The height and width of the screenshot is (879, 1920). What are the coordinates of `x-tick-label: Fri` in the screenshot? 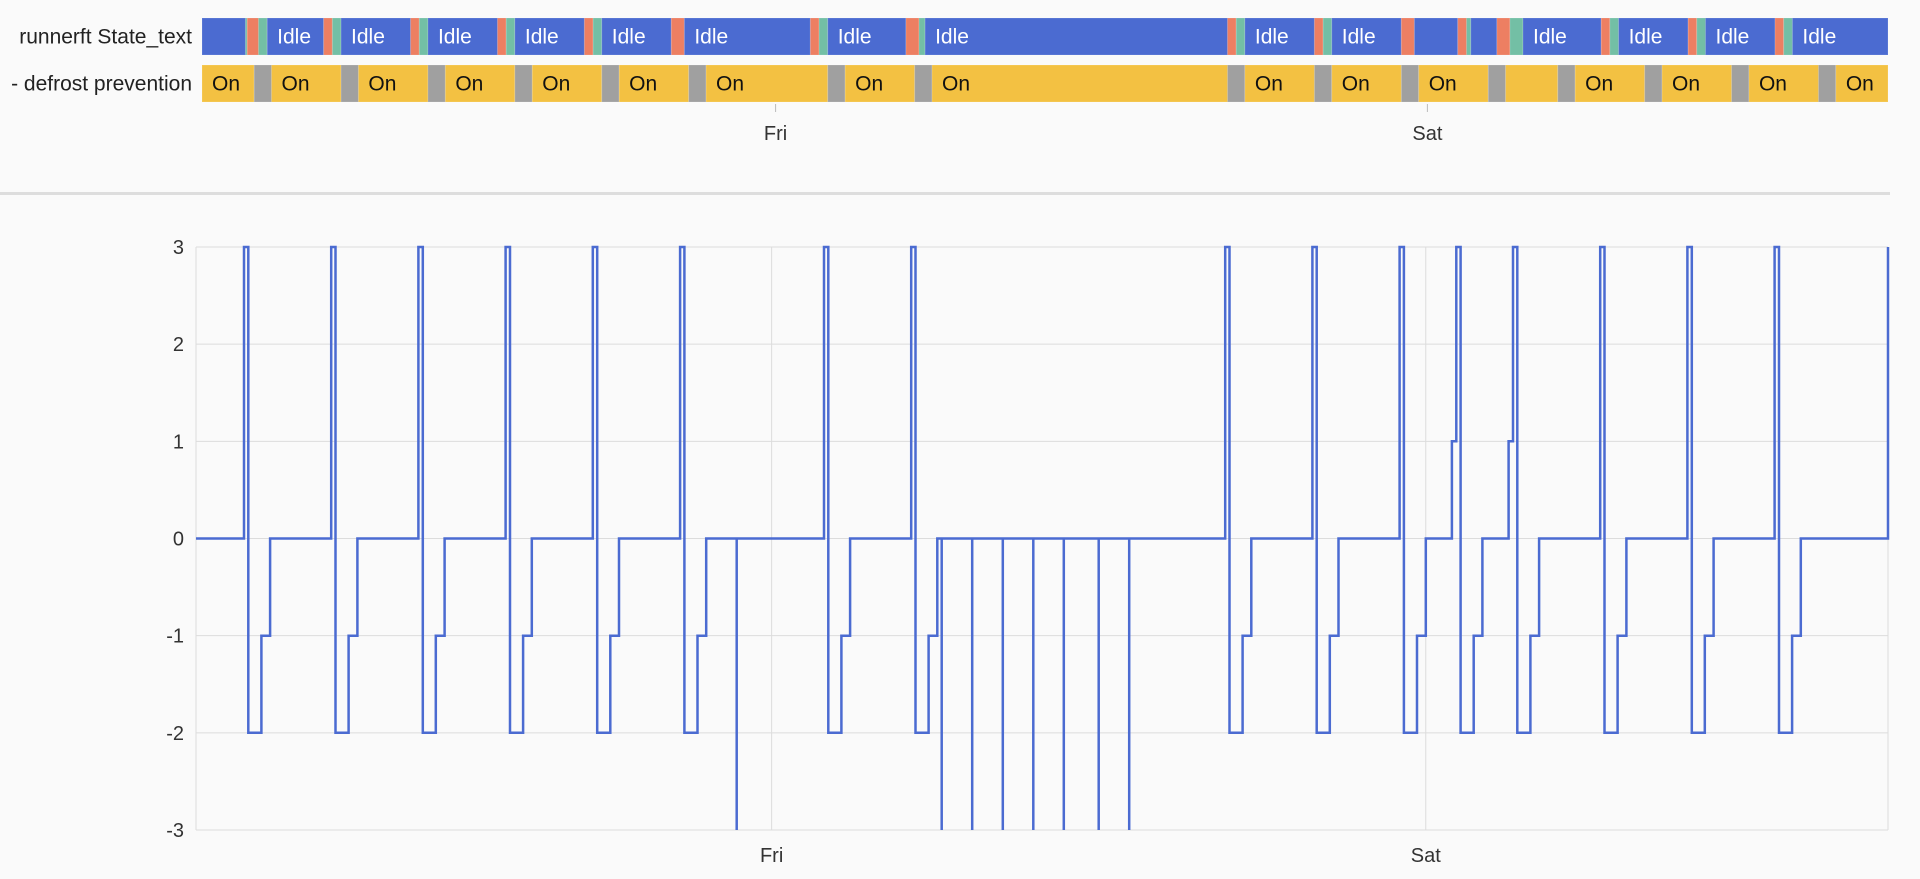 It's located at (771, 856).